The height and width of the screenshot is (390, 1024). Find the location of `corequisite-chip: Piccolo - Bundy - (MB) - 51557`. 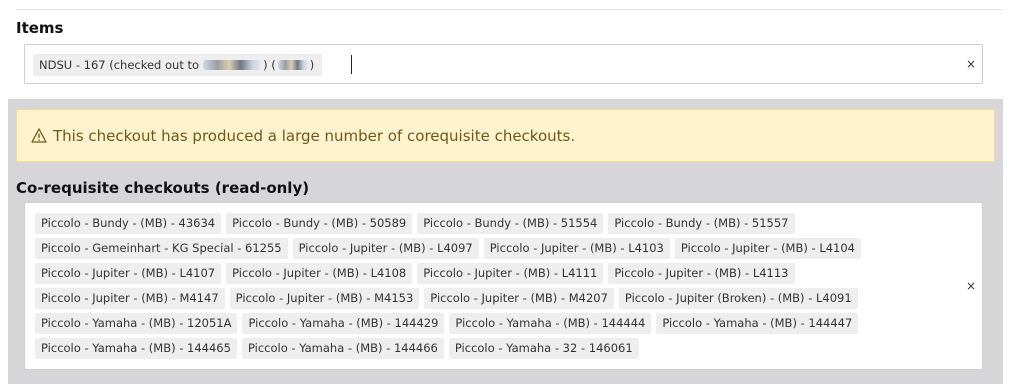

corequisite-chip: Piccolo - Bundy - (MB) - 51557 is located at coordinates (701, 223).